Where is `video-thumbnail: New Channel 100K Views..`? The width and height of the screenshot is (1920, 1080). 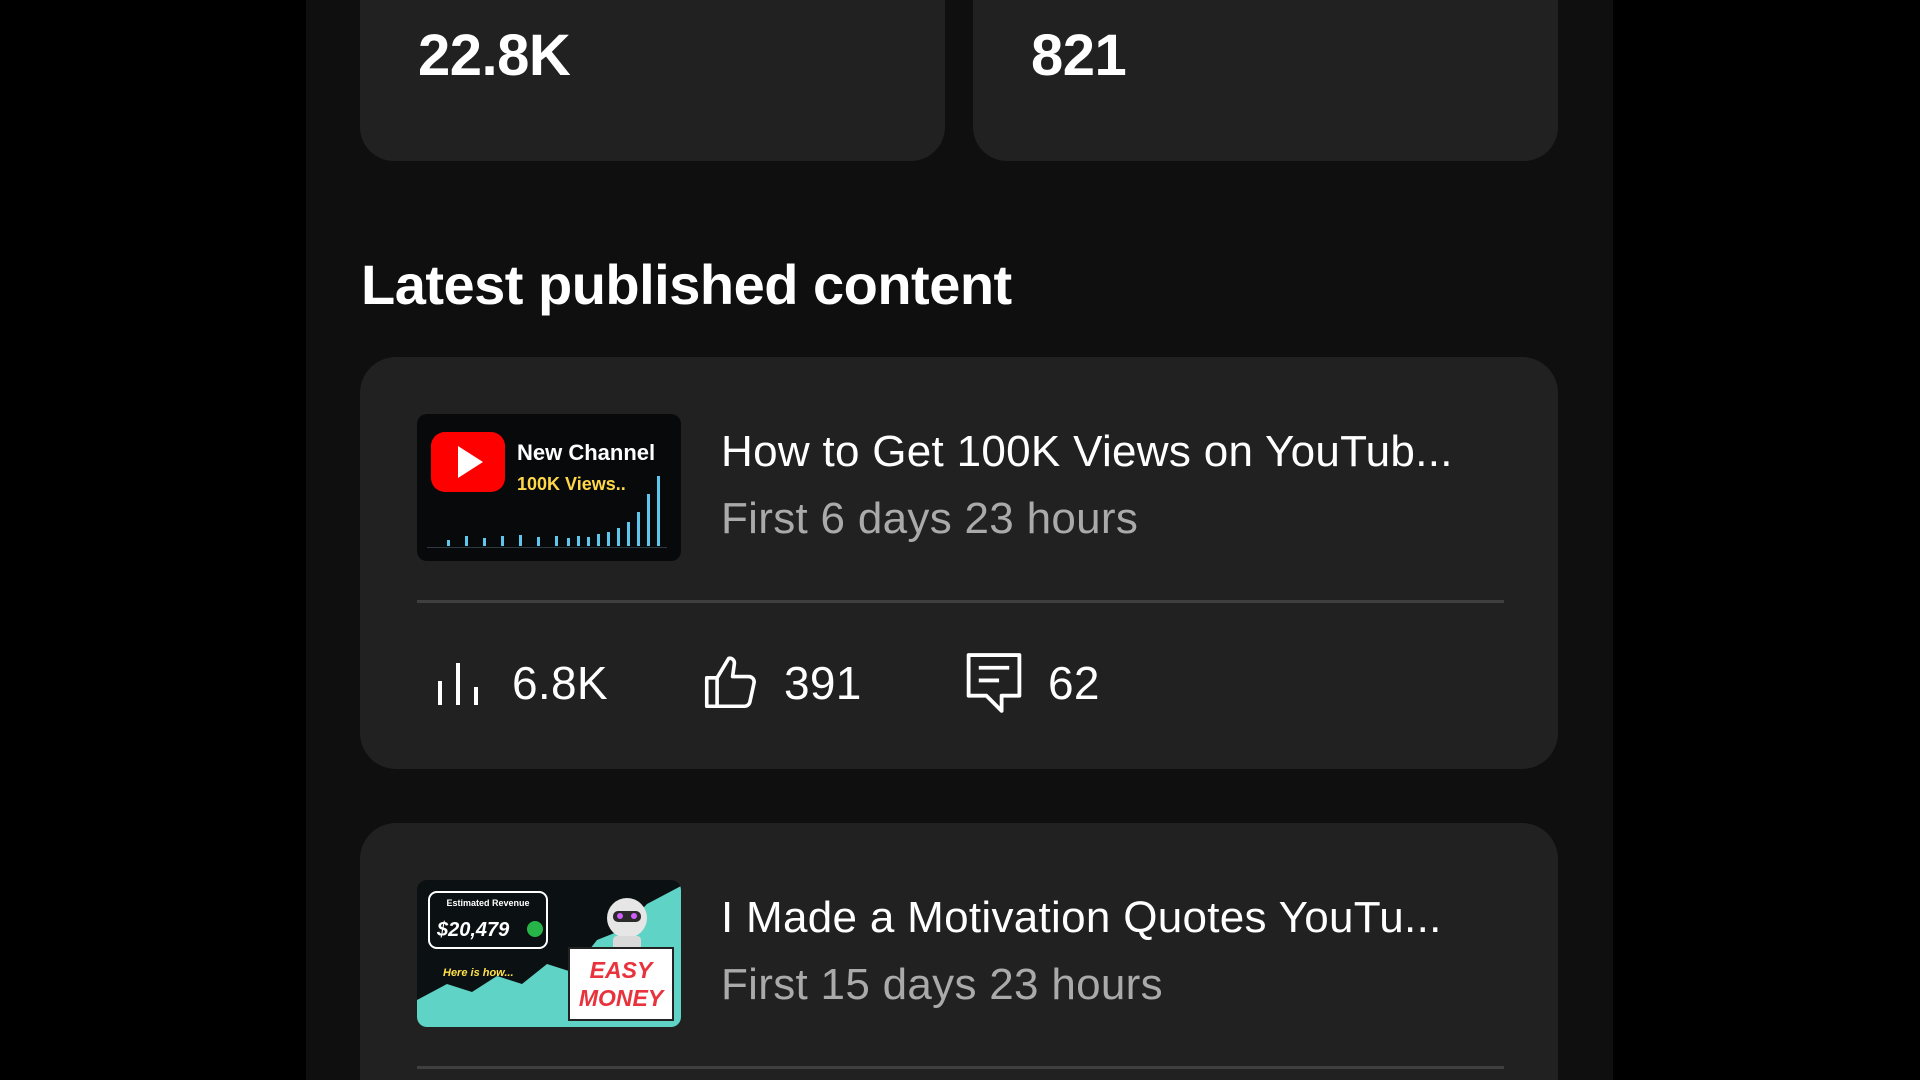 video-thumbnail: New Channel 100K Views.. is located at coordinates (549, 487).